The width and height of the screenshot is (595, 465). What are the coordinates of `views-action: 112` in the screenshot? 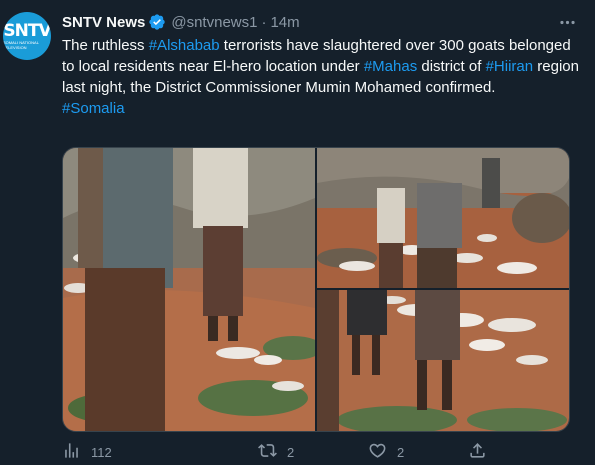 It's located at (87, 452).